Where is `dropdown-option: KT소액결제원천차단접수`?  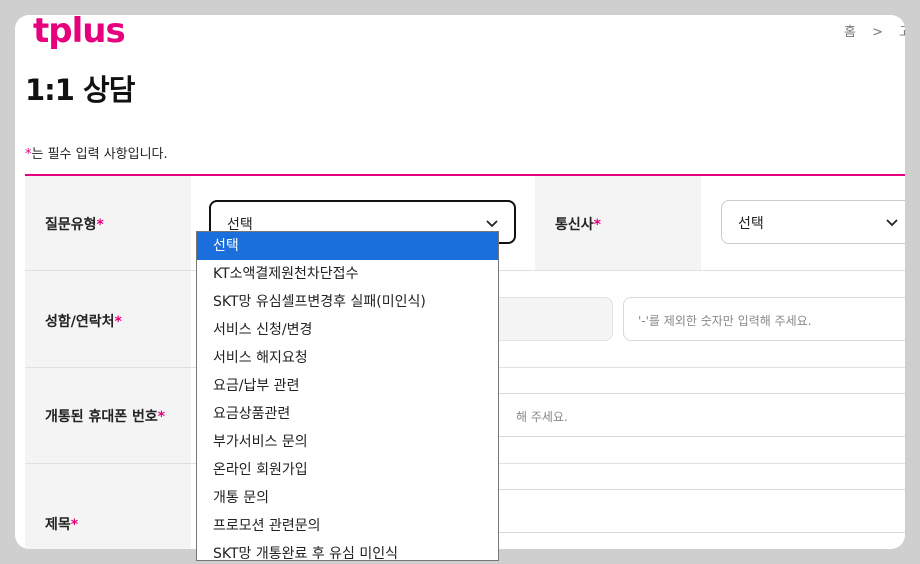
dropdown-option: KT소액결제원천차단접수 is located at coordinates (347, 274).